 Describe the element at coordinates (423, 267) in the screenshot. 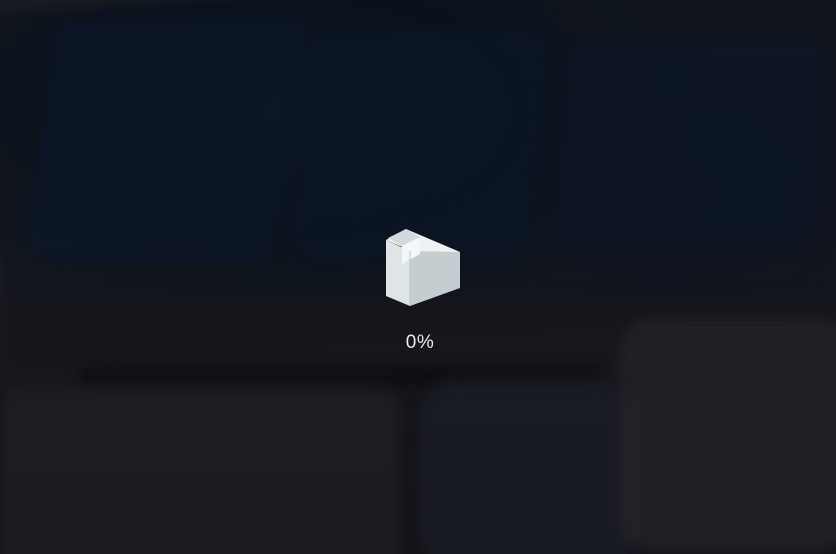

I see `loading-cube-icon` at that location.